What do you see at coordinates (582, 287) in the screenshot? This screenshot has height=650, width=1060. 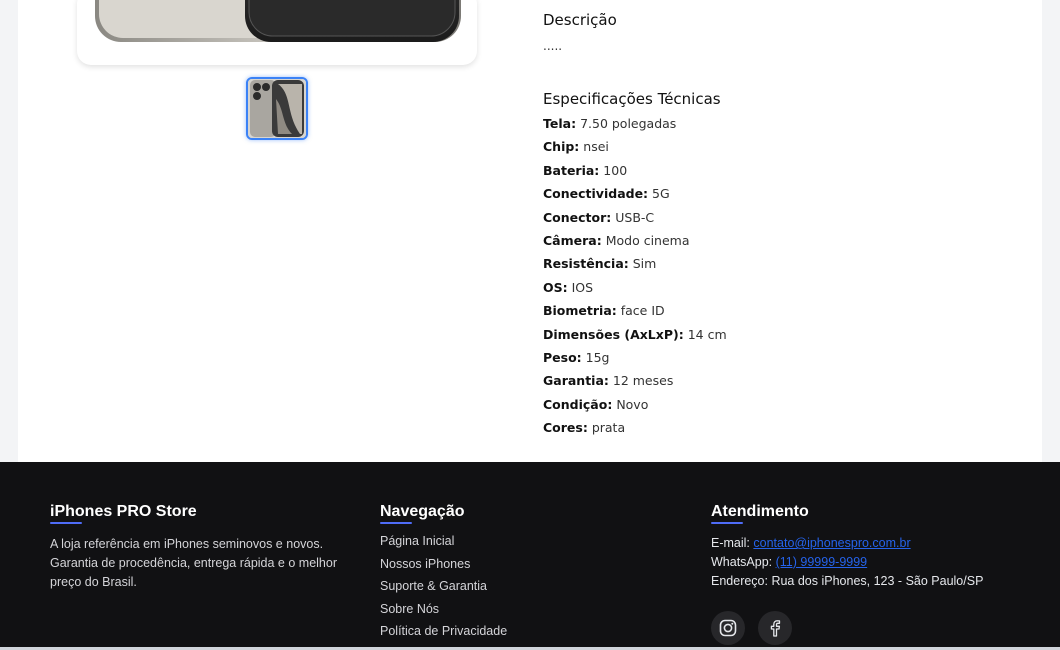 I see `spec-value: IOS` at bounding box center [582, 287].